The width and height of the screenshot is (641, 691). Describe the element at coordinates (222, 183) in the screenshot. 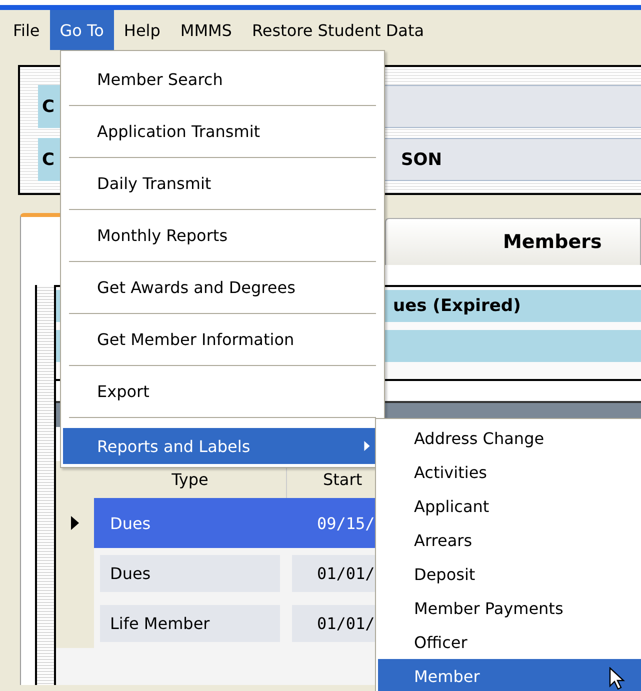

I see `menu-item: Daily Transmit` at that location.